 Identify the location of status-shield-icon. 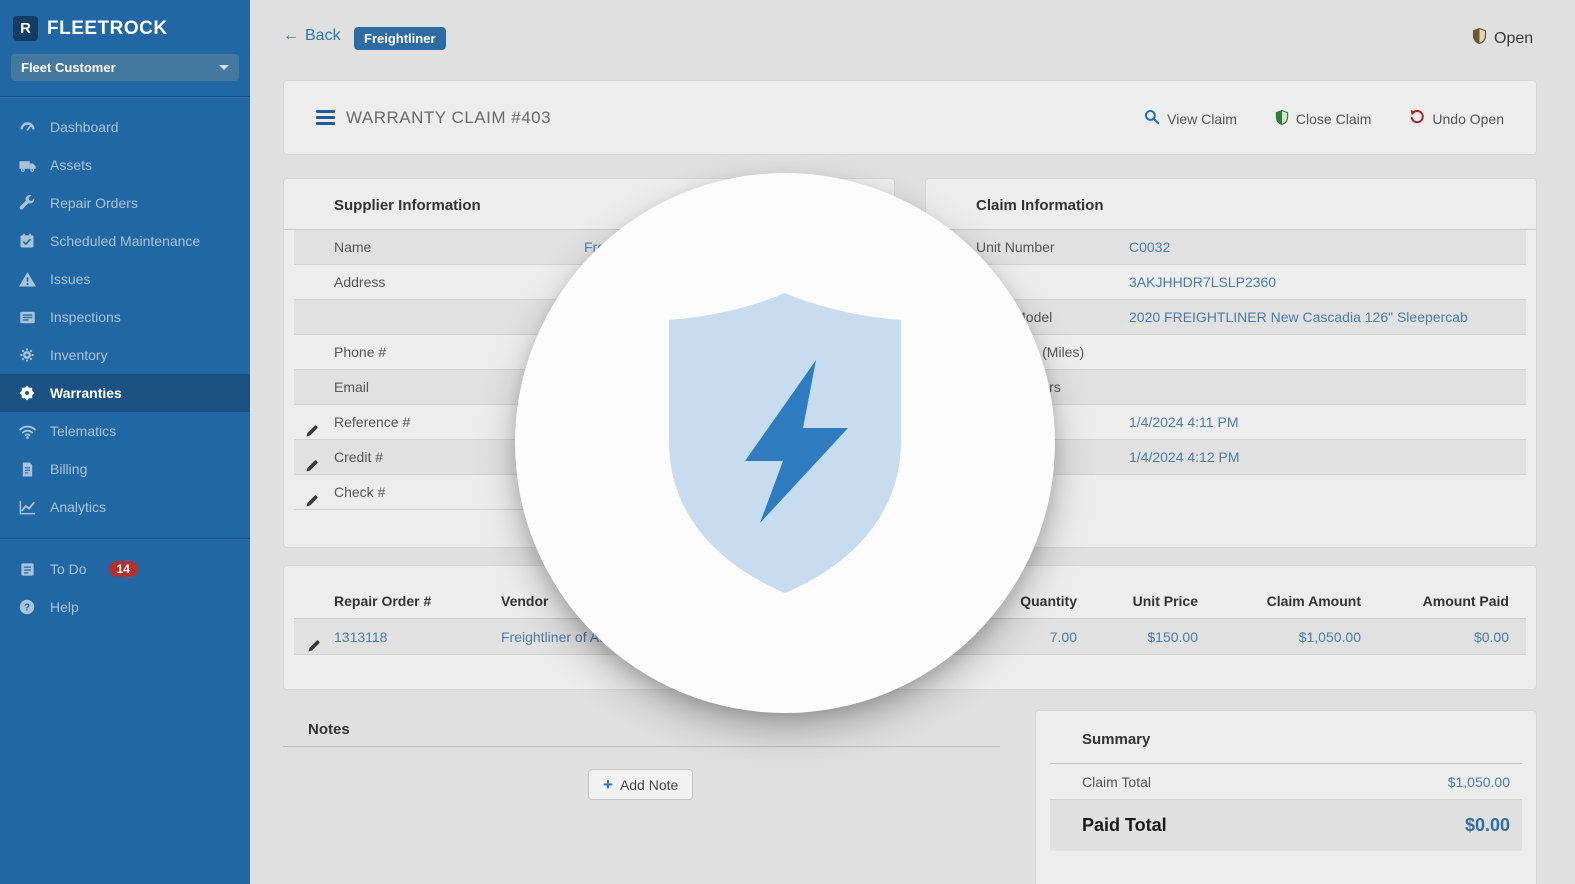
(1479, 38).